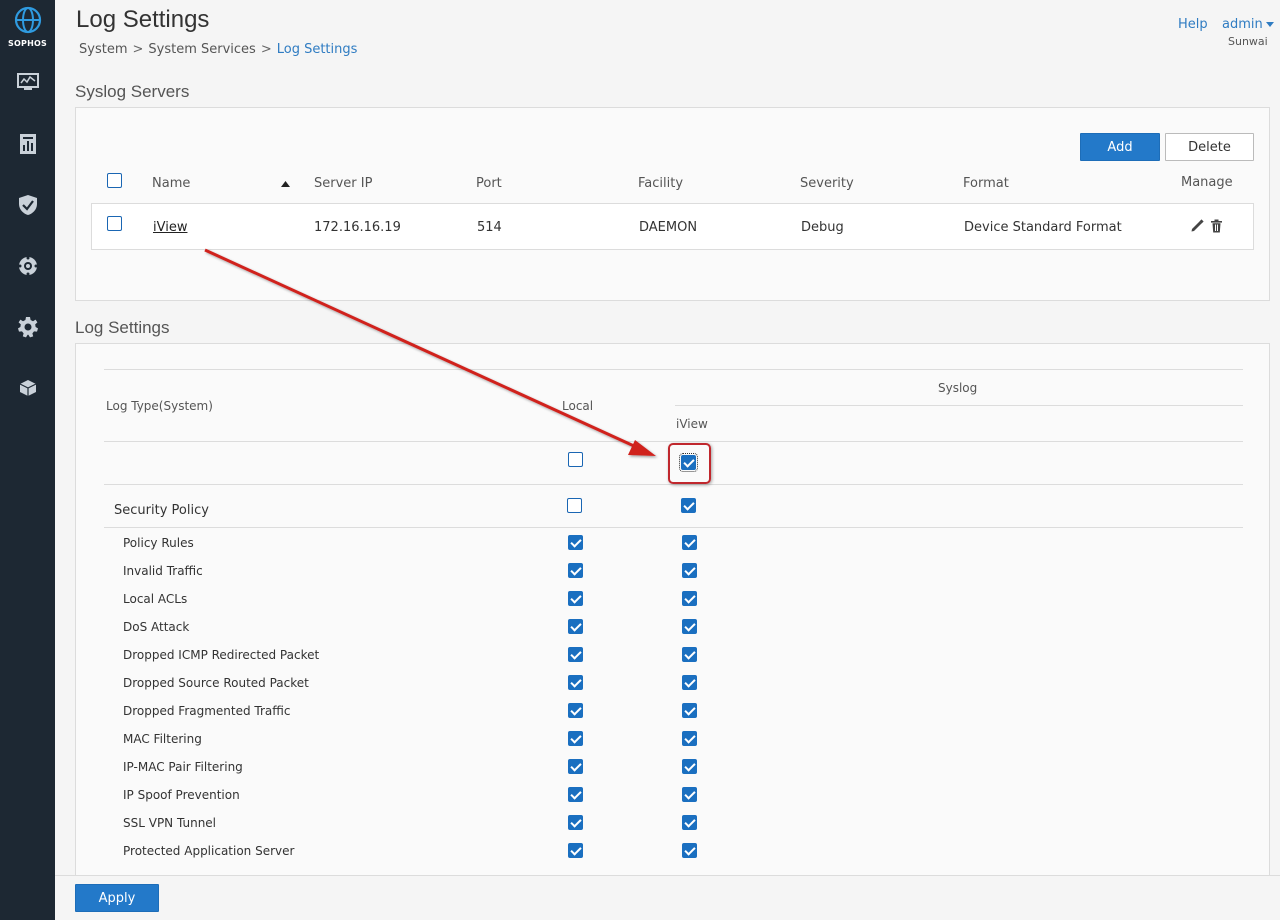  I want to click on annotation-arrow, so click(430, 352).